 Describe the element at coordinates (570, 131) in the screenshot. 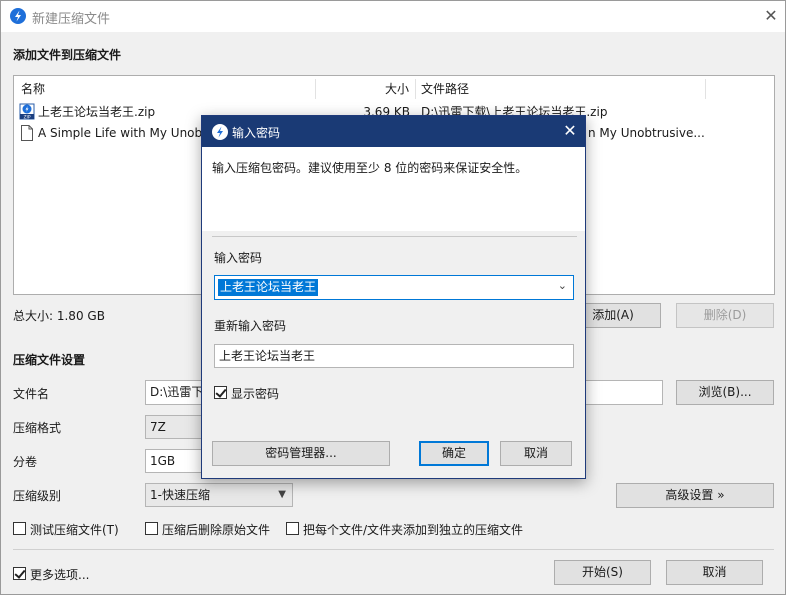

I see `dialog-close-button: ✕` at that location.